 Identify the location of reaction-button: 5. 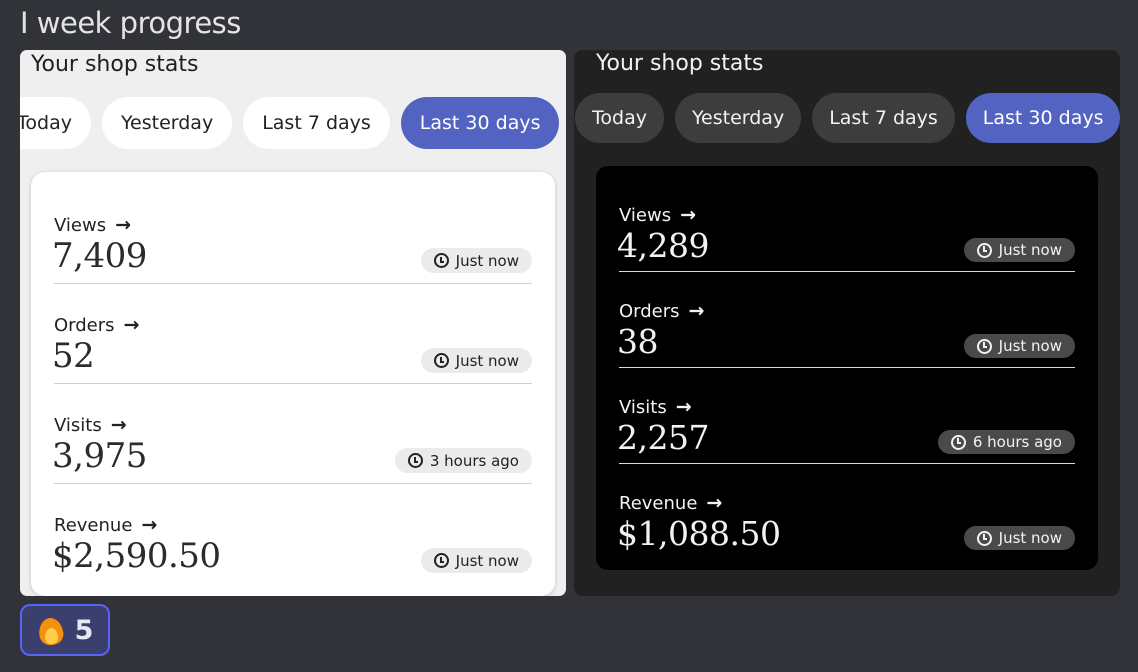
(65, 630).